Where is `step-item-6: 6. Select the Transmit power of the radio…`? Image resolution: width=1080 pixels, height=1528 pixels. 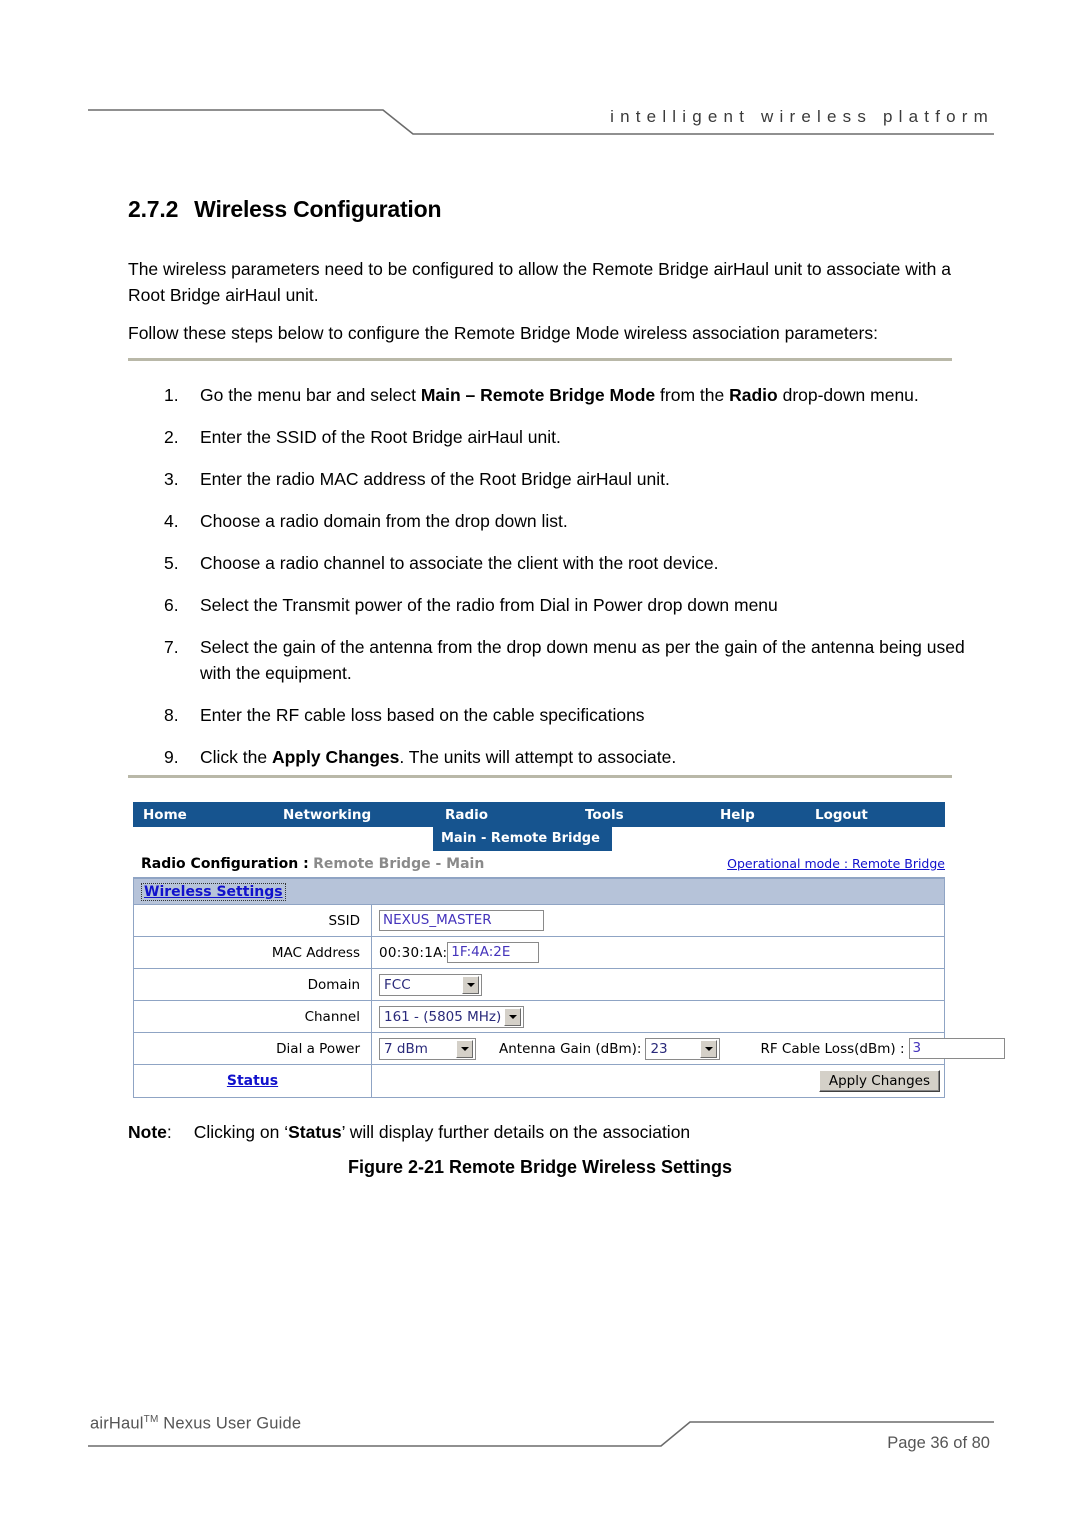 step-item-6: 6. Select the Transmit power of the radio… is located at coordinates (554, 605).